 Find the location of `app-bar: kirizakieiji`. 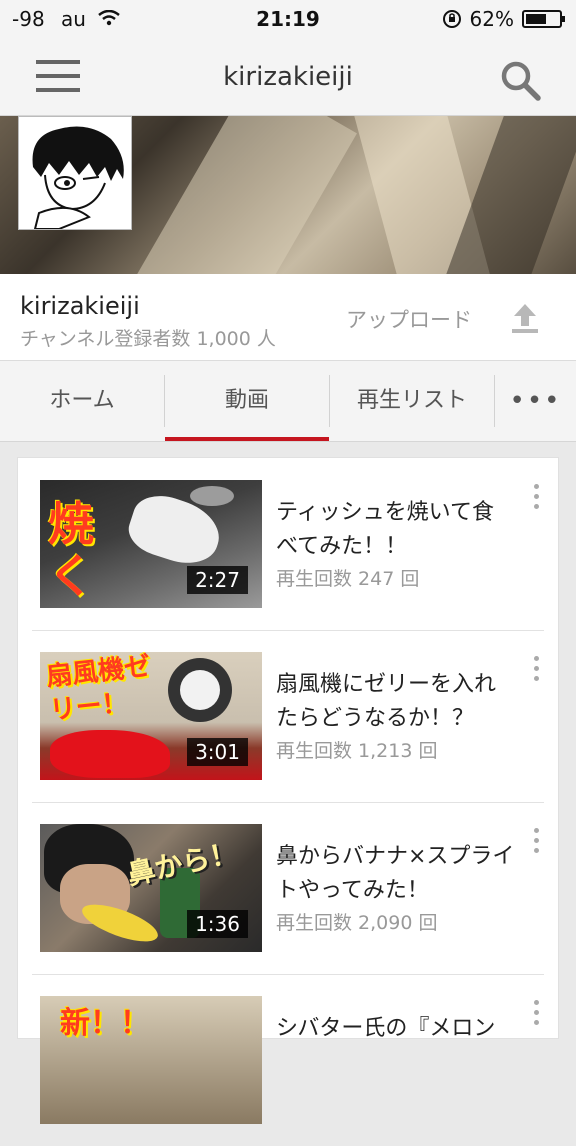

app-bar: kirizakieiji is located at coordinates (288, 78).